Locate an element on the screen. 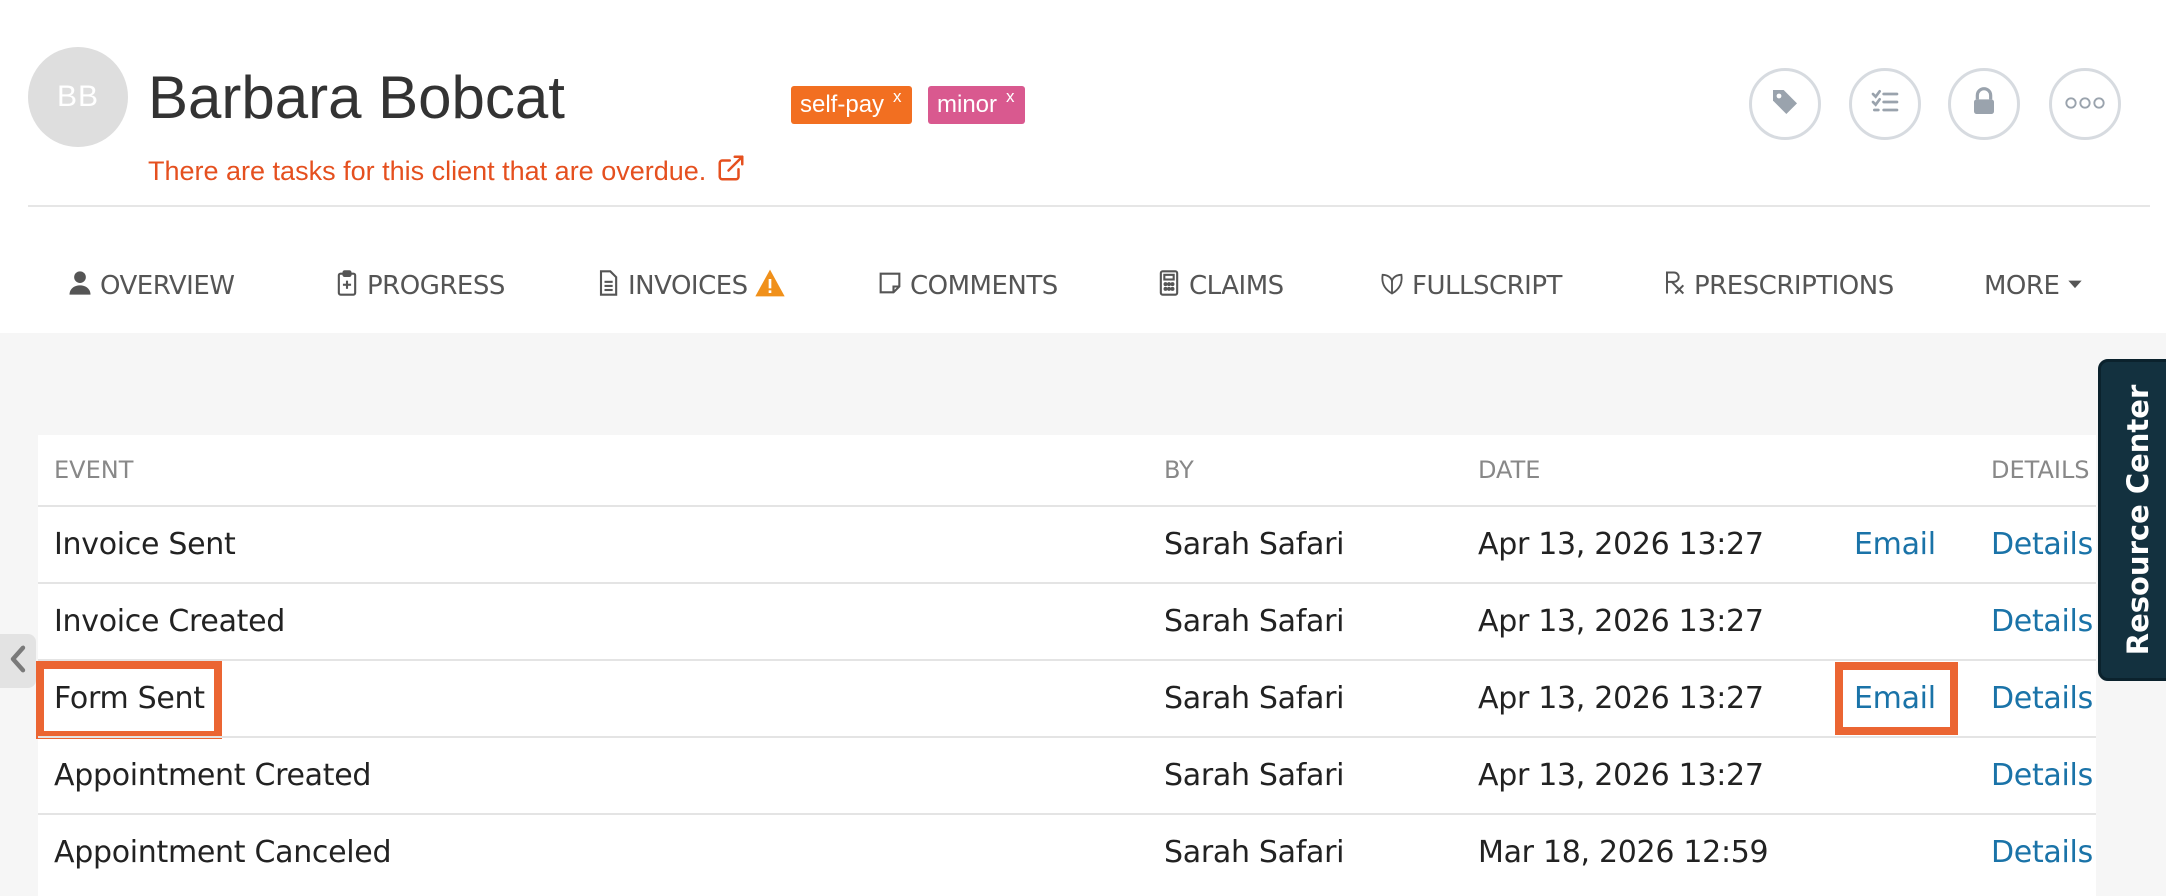  tab-comments: COMMENTS is located at coordinates (967, 286).